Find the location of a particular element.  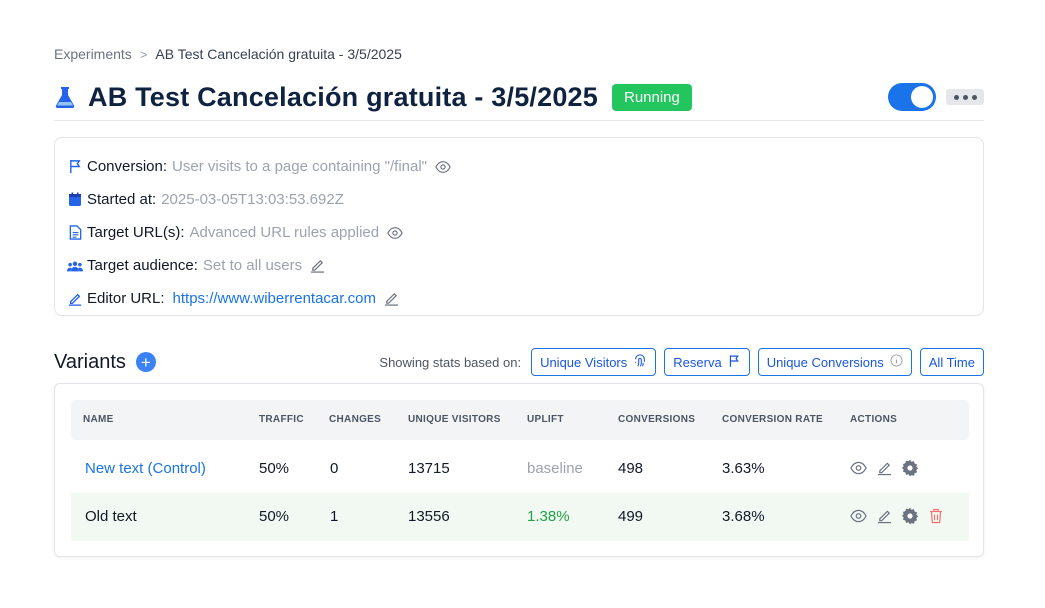

info-icon is located at coordinates (896, 362).